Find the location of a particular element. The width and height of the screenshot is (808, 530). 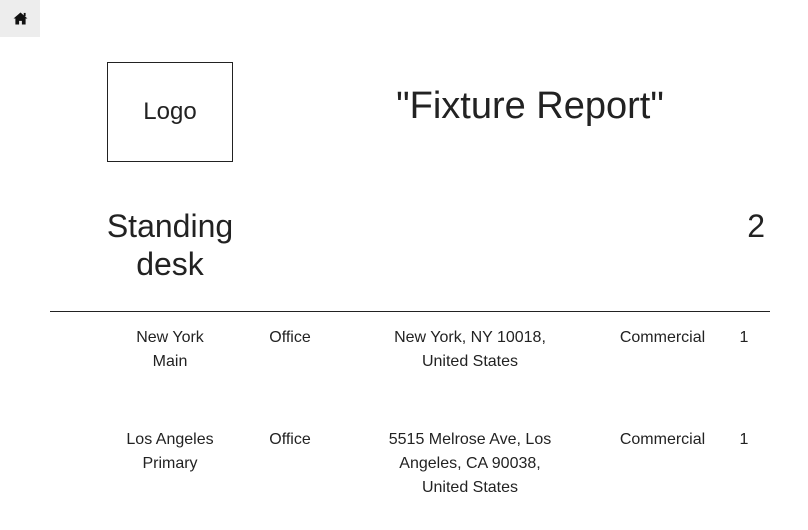

logo-text: Logo is located at coordinates (170, 111).